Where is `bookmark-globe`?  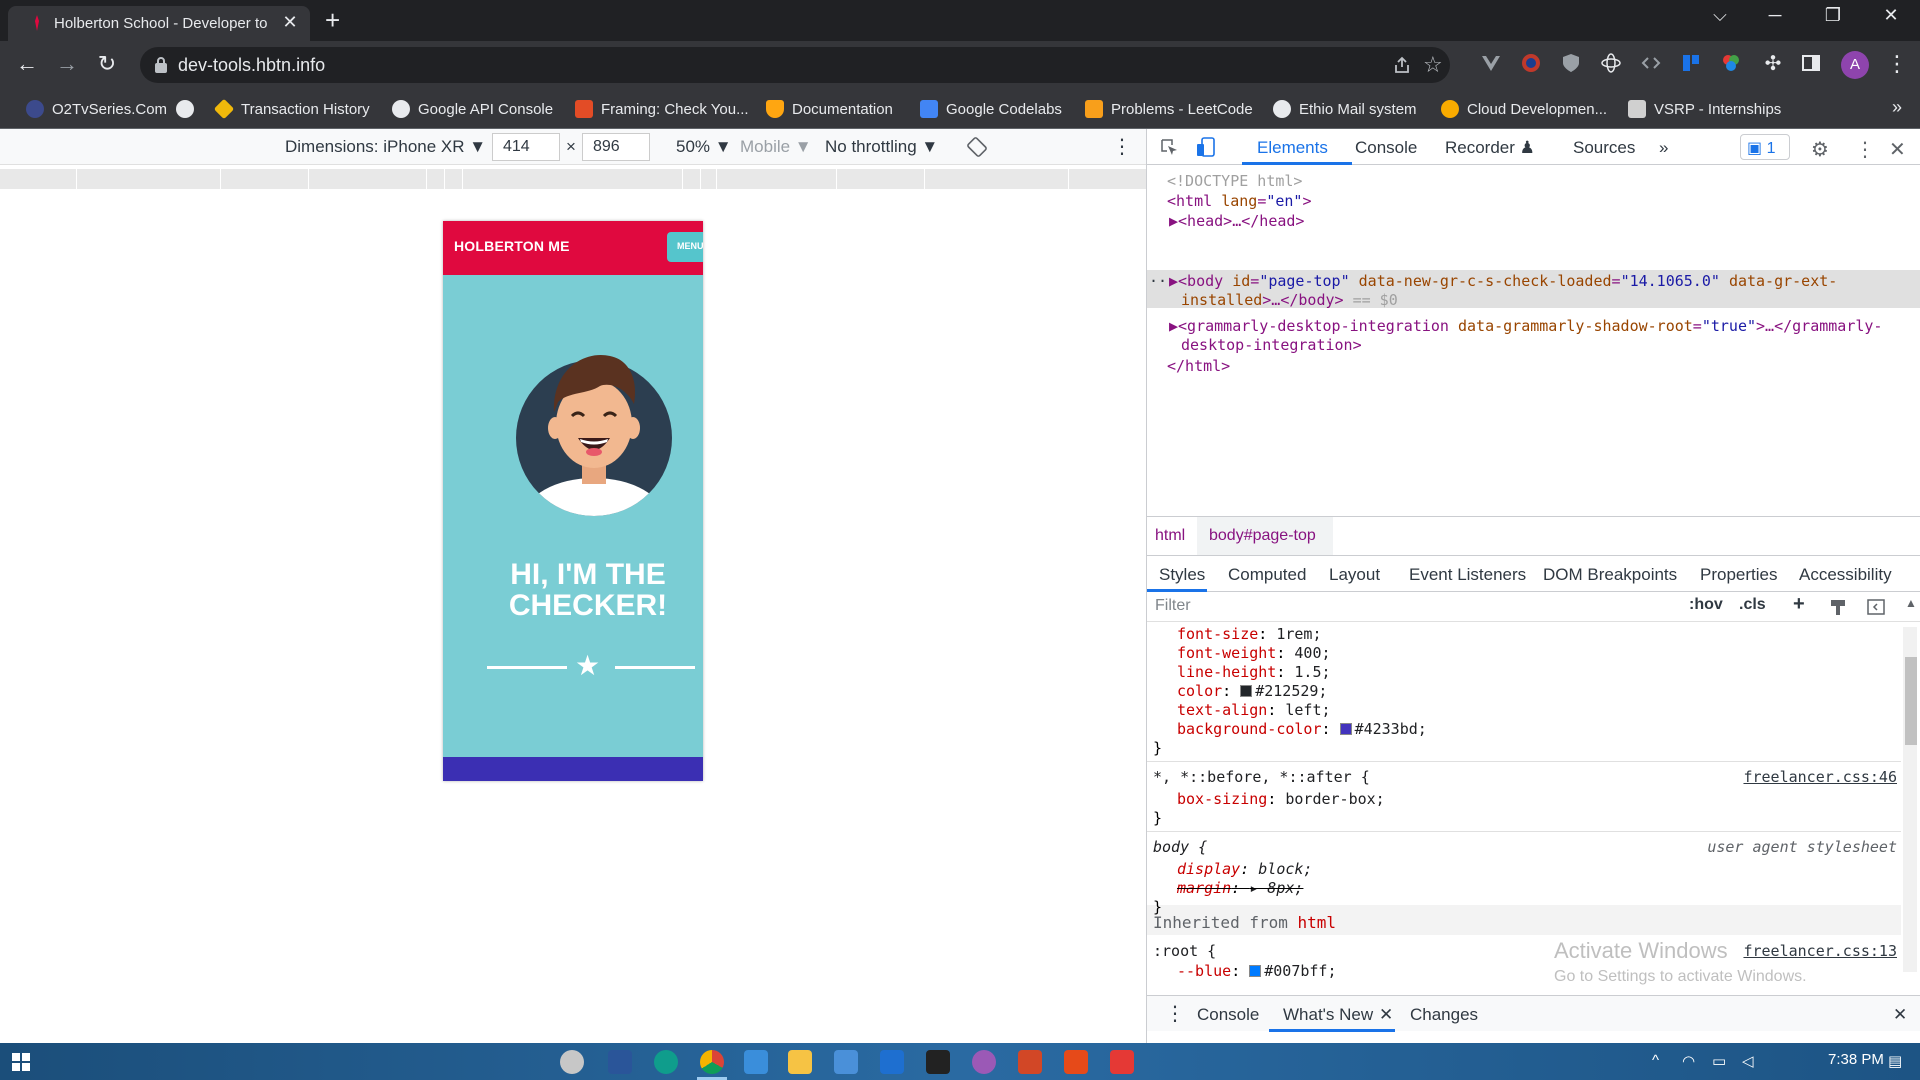
bookmark-globe is located at coordinates (189, 109).